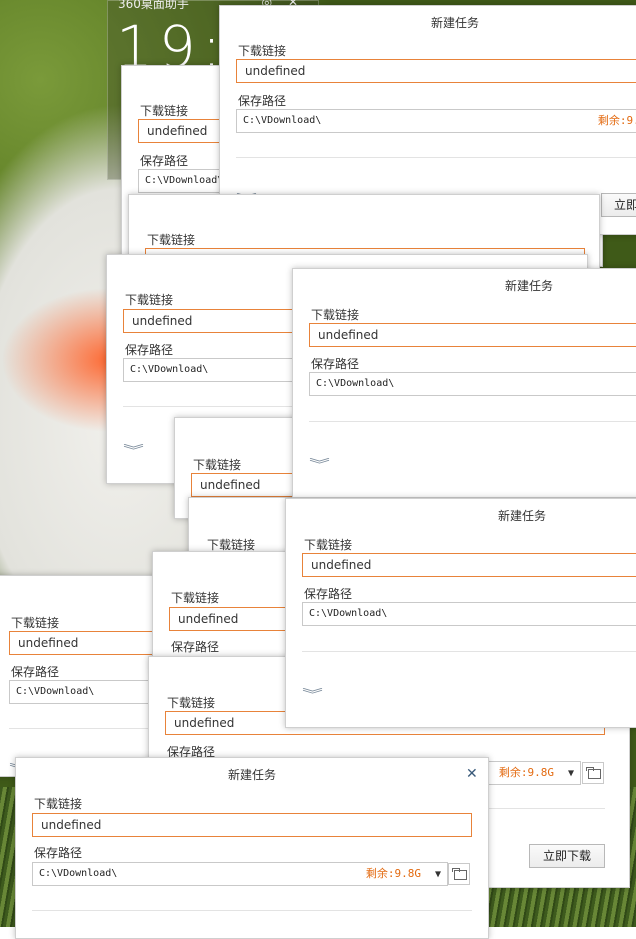  I want to click on close-icon: ✕, so click(472, 774).